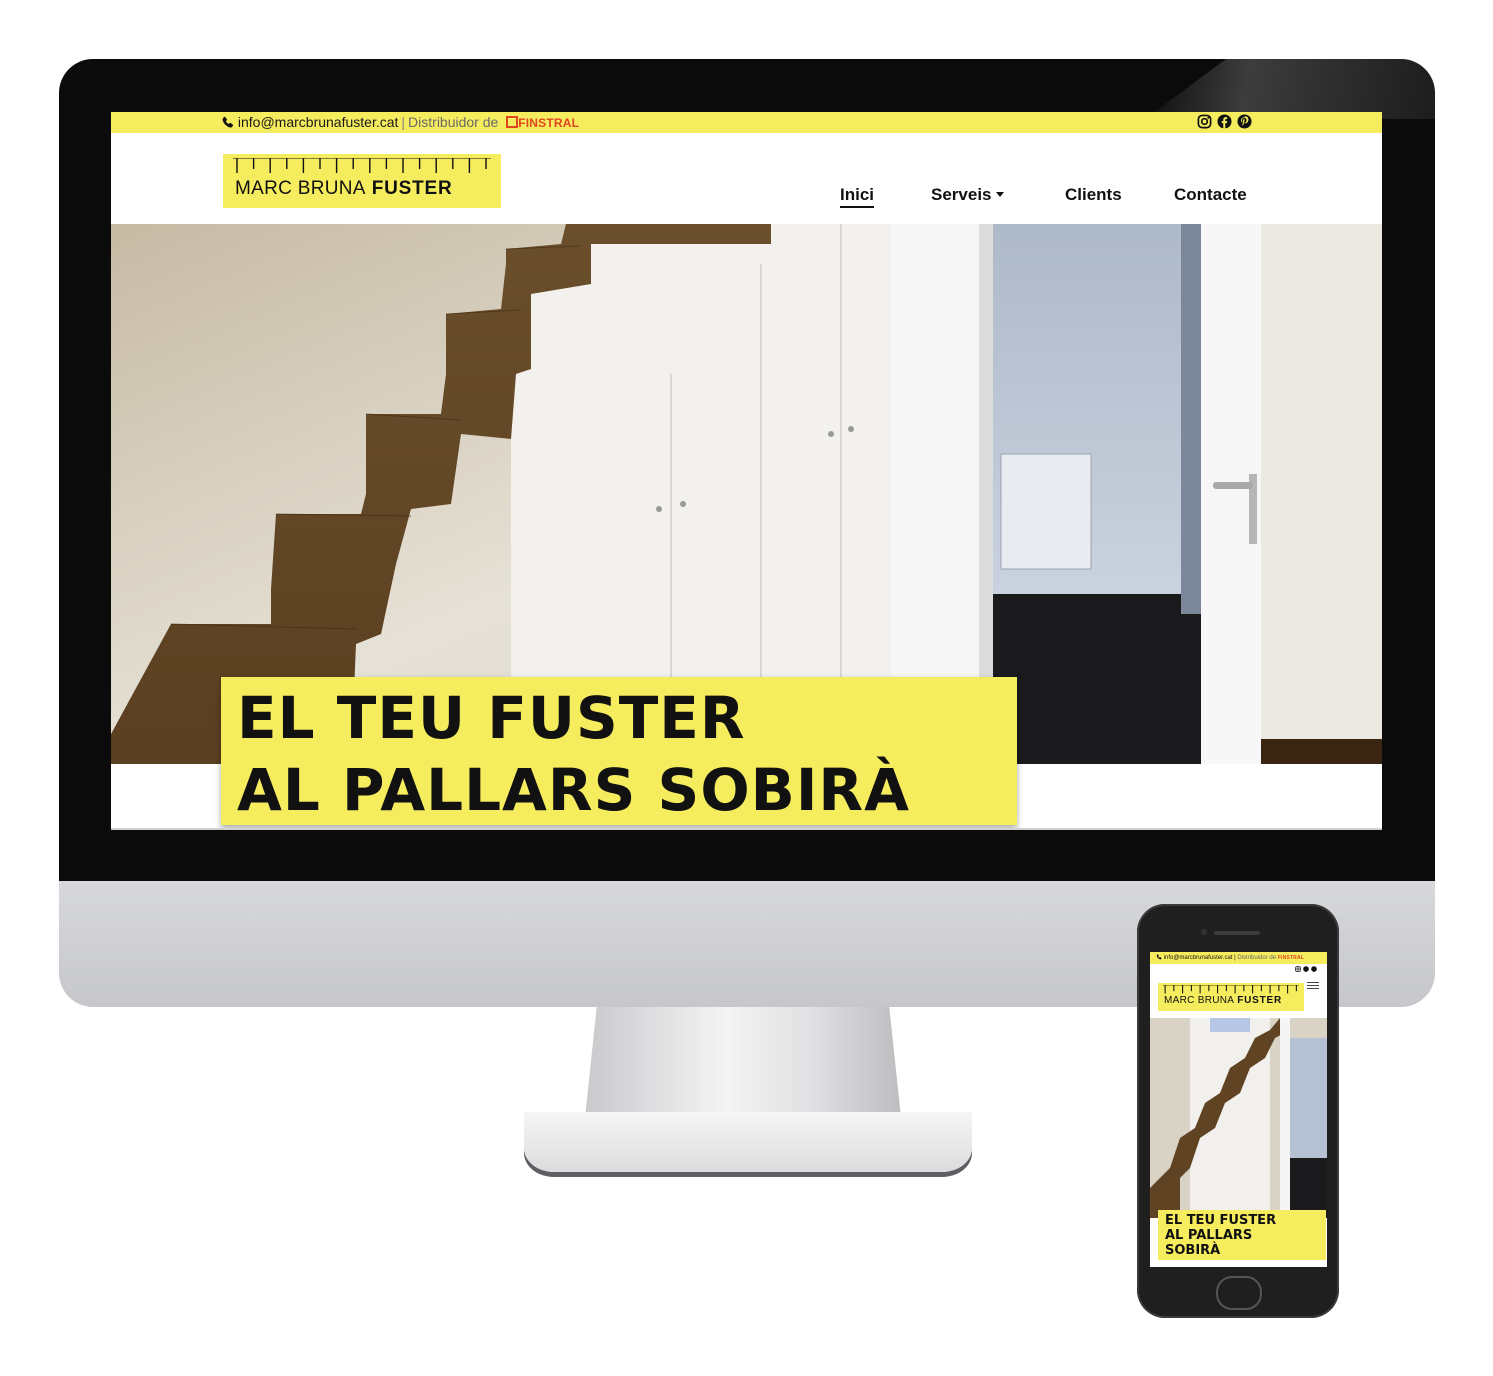  What do you see at coordinates (1291, 958) in the screenshot?
I see `mobile-finstral-brand: FINSTRAL` at bounding box center [1291, 958].